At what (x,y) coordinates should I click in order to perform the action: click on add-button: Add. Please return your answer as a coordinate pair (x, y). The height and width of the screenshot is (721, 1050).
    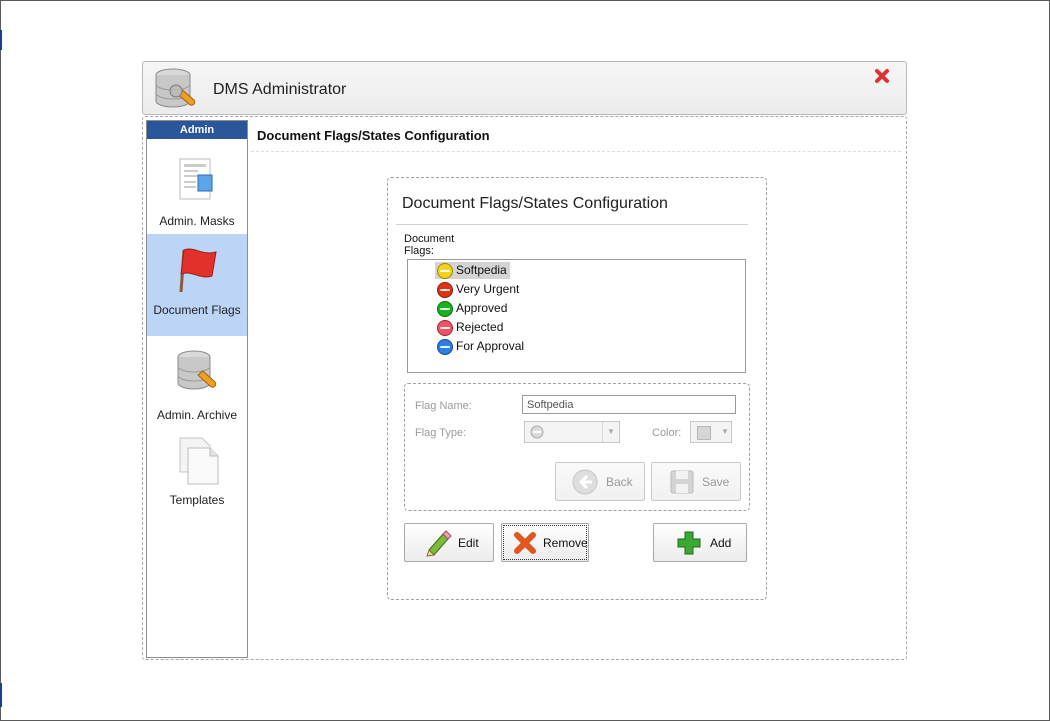
    Looking at the image, I should click on (700, 542).